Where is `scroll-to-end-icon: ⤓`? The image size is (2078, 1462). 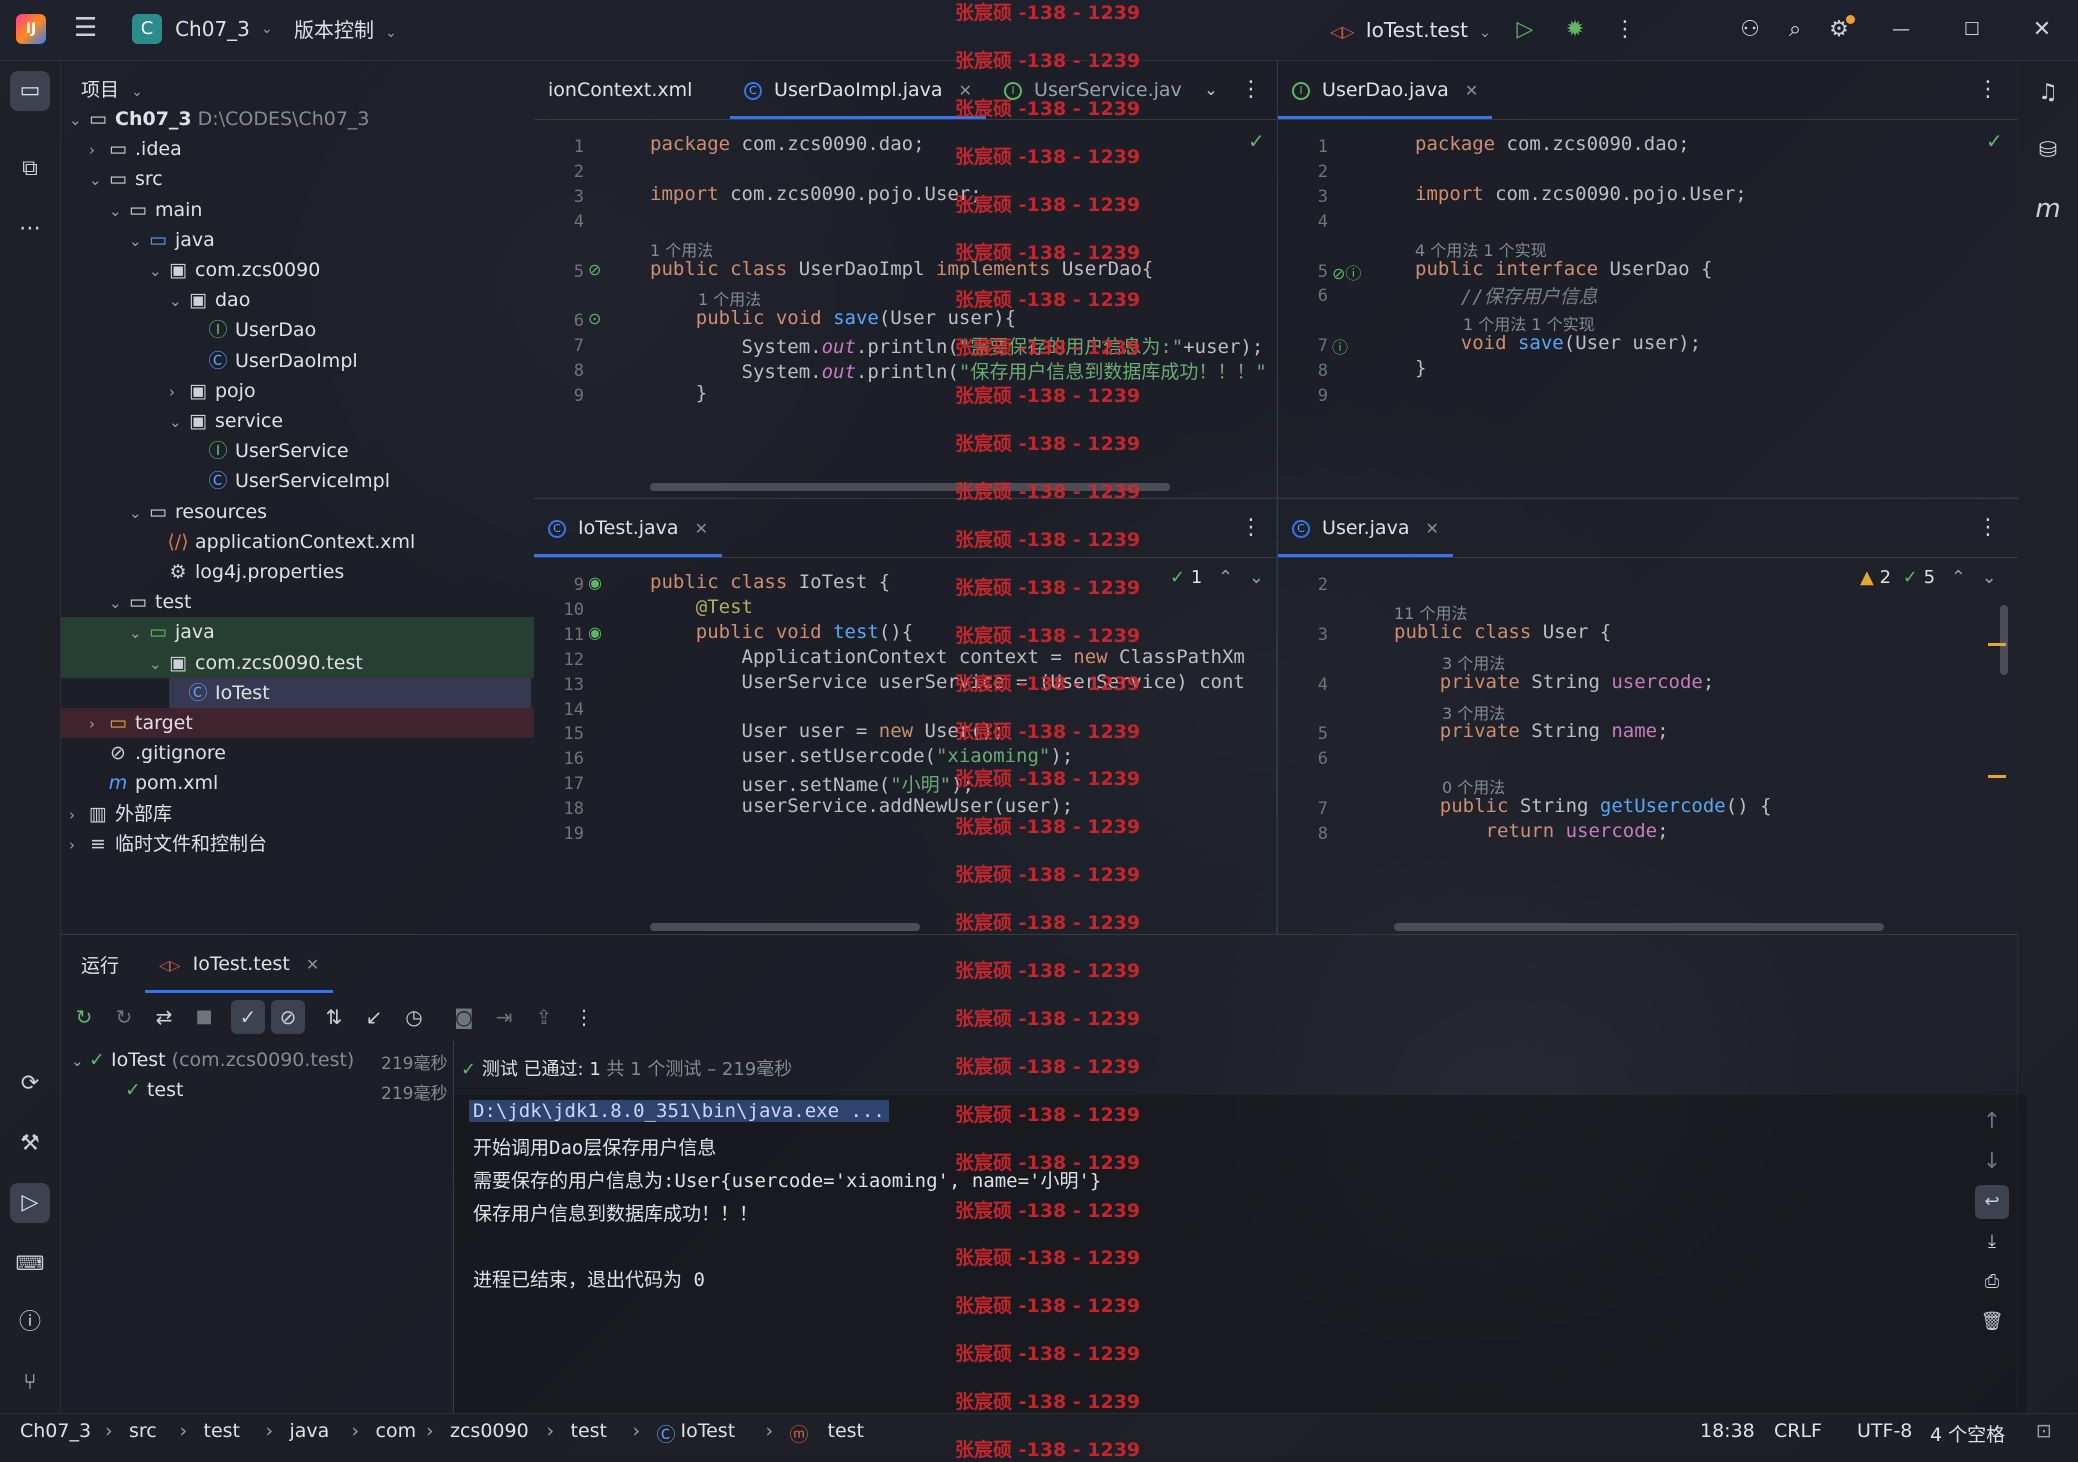
scroll-to-end-icon: ⤓ is located at coordinates (1992, 1242).